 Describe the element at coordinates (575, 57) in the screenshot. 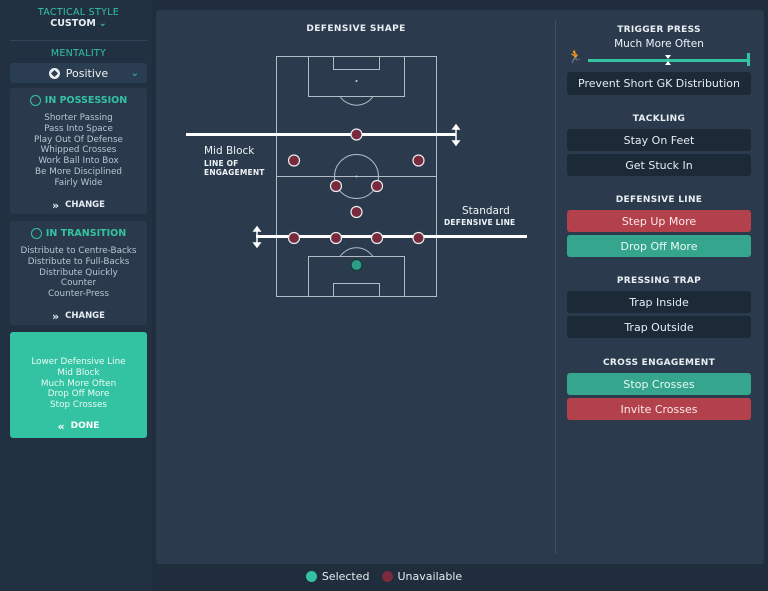

I see `running-player-icon: 🏃` at that location.